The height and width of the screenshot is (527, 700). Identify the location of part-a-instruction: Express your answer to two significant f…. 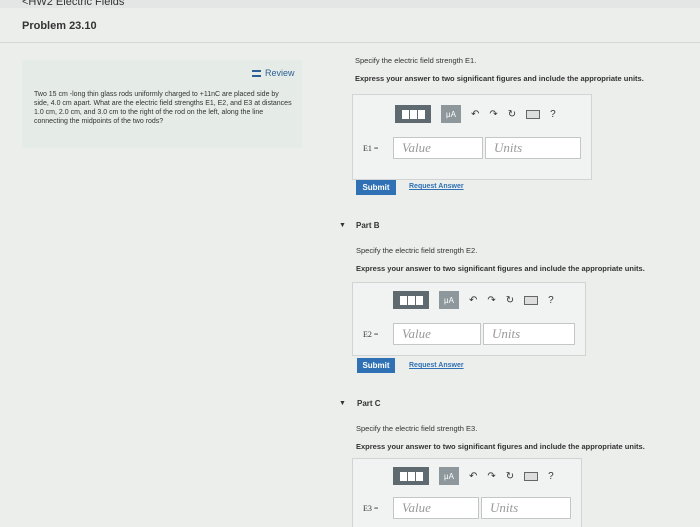
(499, 78).